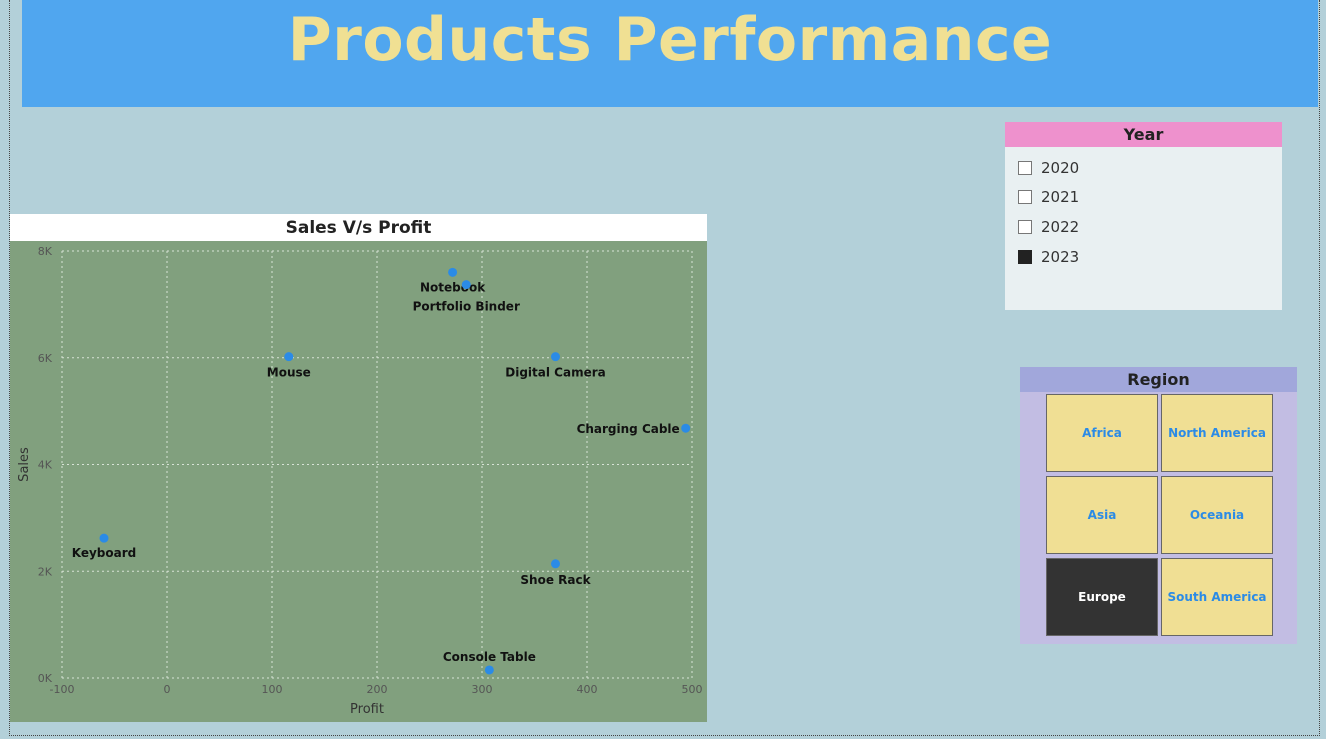 The image size is (1326, 739). Describe the element at coordinates (466, 307) in the screenshot. I see `data-point-label: Portfolio Binder` at that location.